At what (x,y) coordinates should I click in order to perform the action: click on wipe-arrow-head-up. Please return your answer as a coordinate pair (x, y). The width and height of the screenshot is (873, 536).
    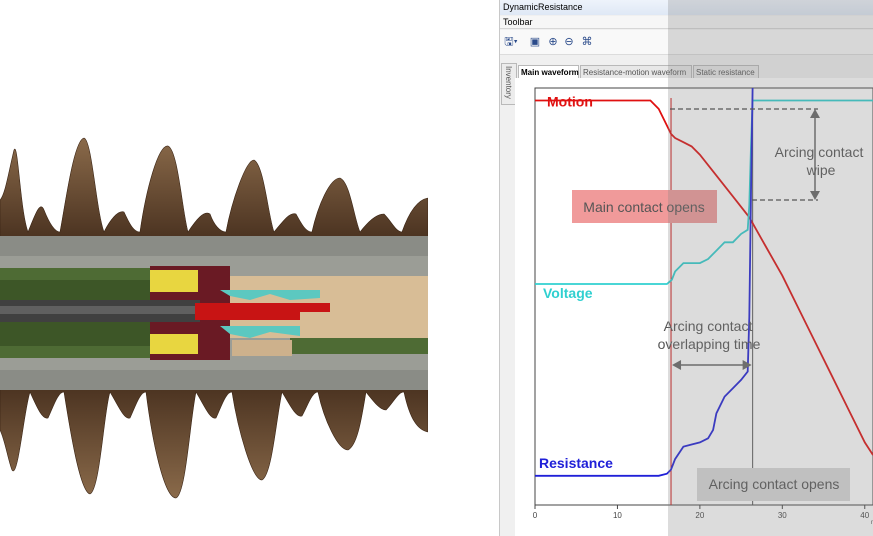
    Looking at the image, I should click on (815, 113).